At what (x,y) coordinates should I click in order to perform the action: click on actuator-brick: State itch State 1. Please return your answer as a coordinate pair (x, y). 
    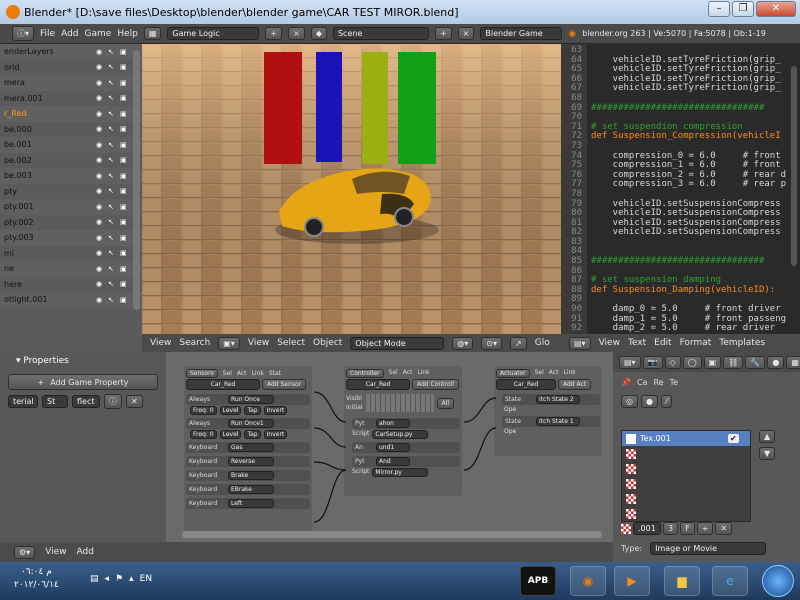
    Looking at the image, I should click on (551, 421).